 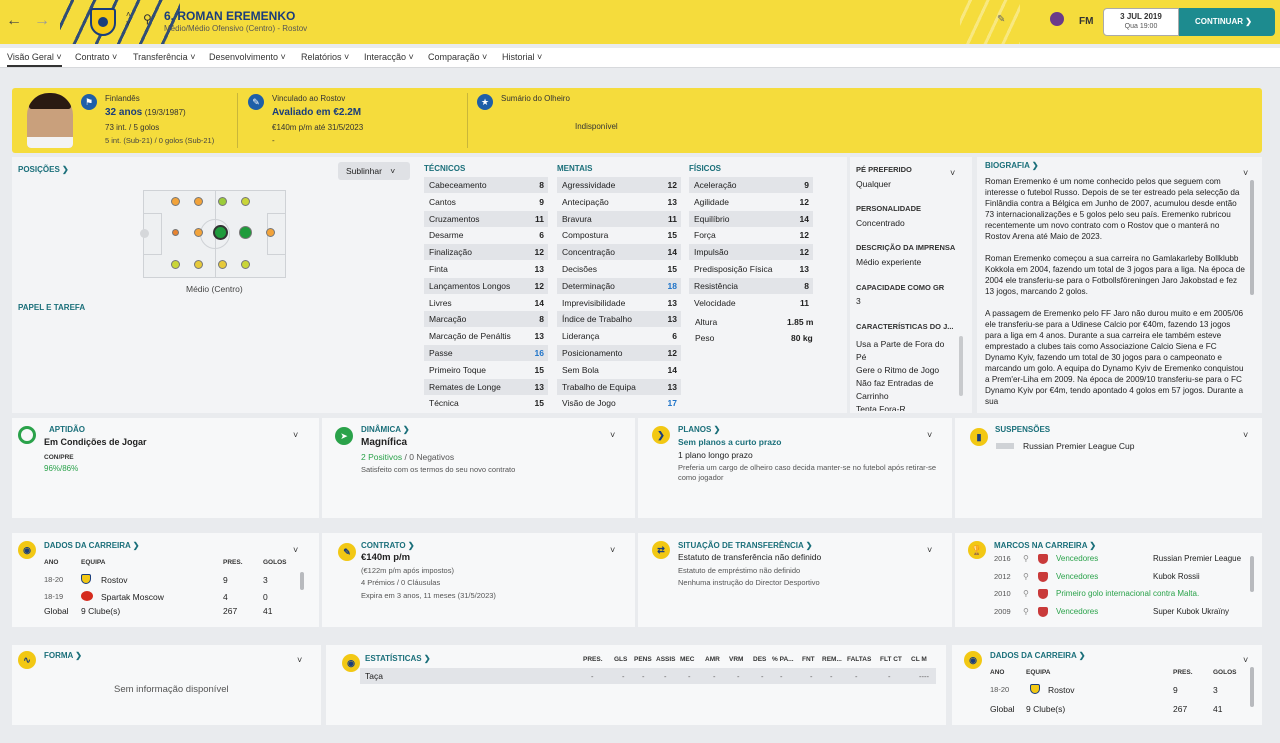 I want to click on attribute-row: Passe 16, so click(x=486, y=353).